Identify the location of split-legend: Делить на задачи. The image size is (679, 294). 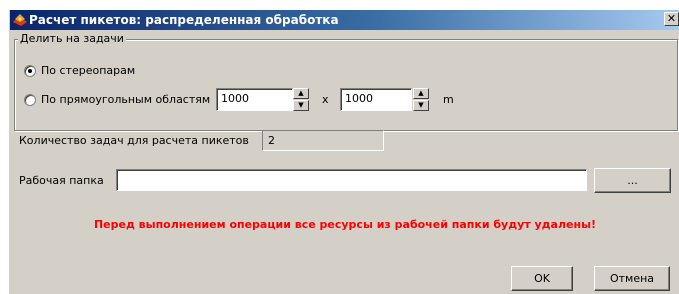
(72, 38).